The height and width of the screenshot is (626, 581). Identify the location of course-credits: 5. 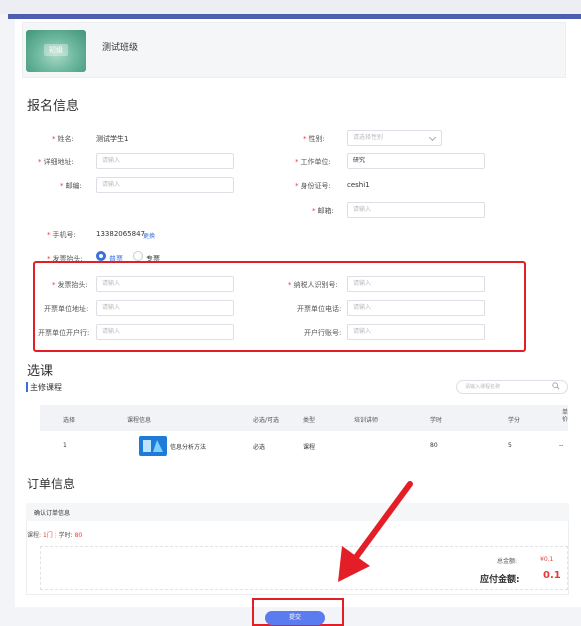
(510, 445).